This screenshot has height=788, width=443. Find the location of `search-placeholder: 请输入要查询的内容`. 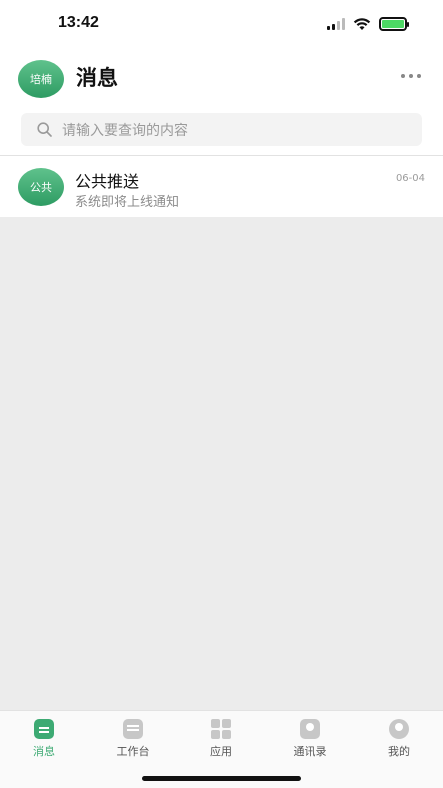

search-placeholder: 请输入要查询的内容 is located at coordinates (125, 130).